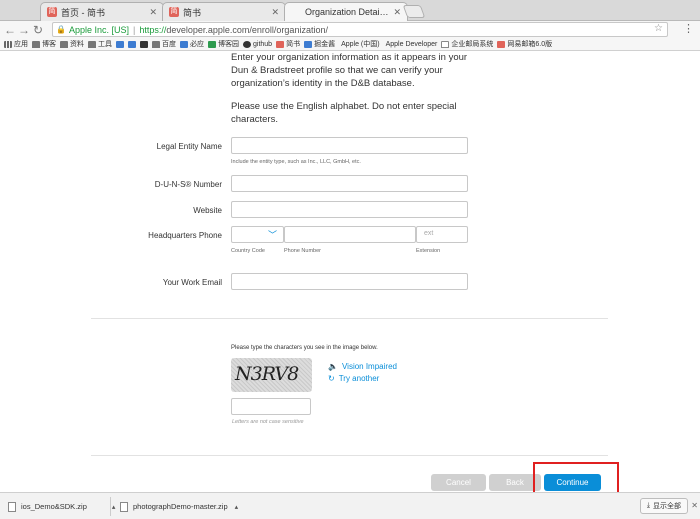  I want to click on duns-input, so click(349, 183).